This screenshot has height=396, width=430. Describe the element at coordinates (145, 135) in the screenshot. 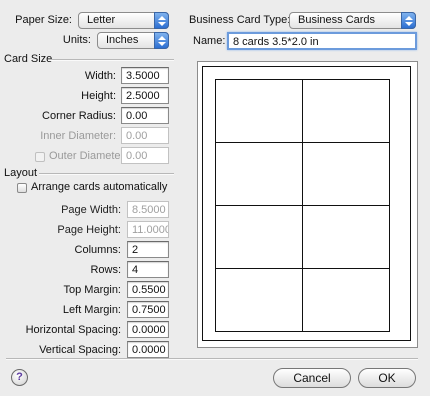

I see `inner-diameter-input: 0.00` at that location.